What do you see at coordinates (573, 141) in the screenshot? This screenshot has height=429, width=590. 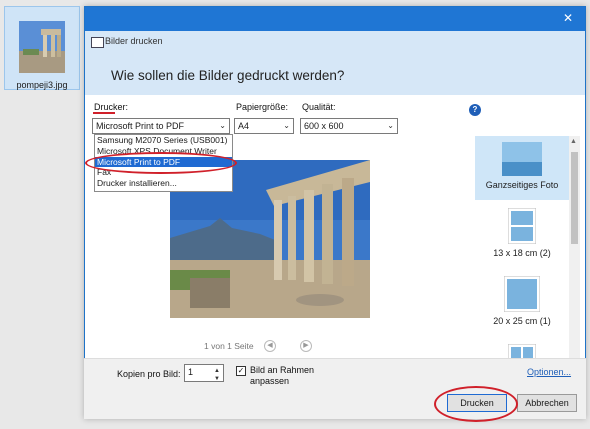 I see `scroll-up-icon: ▲` at bounding box center [573, 141].